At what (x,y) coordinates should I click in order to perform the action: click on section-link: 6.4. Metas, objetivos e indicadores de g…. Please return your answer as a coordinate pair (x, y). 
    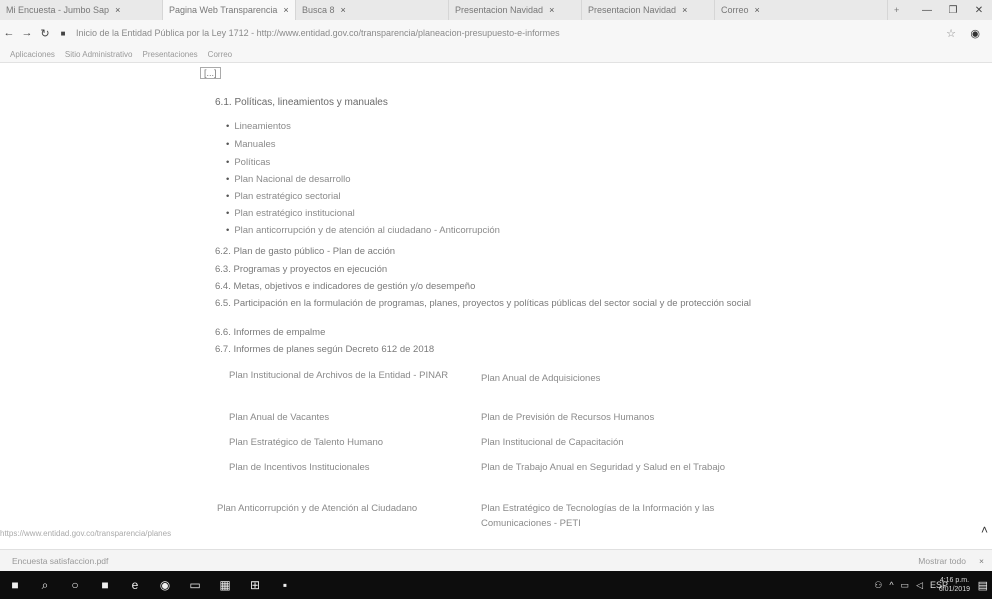
    Looking at the image, I should click on (505, 287).